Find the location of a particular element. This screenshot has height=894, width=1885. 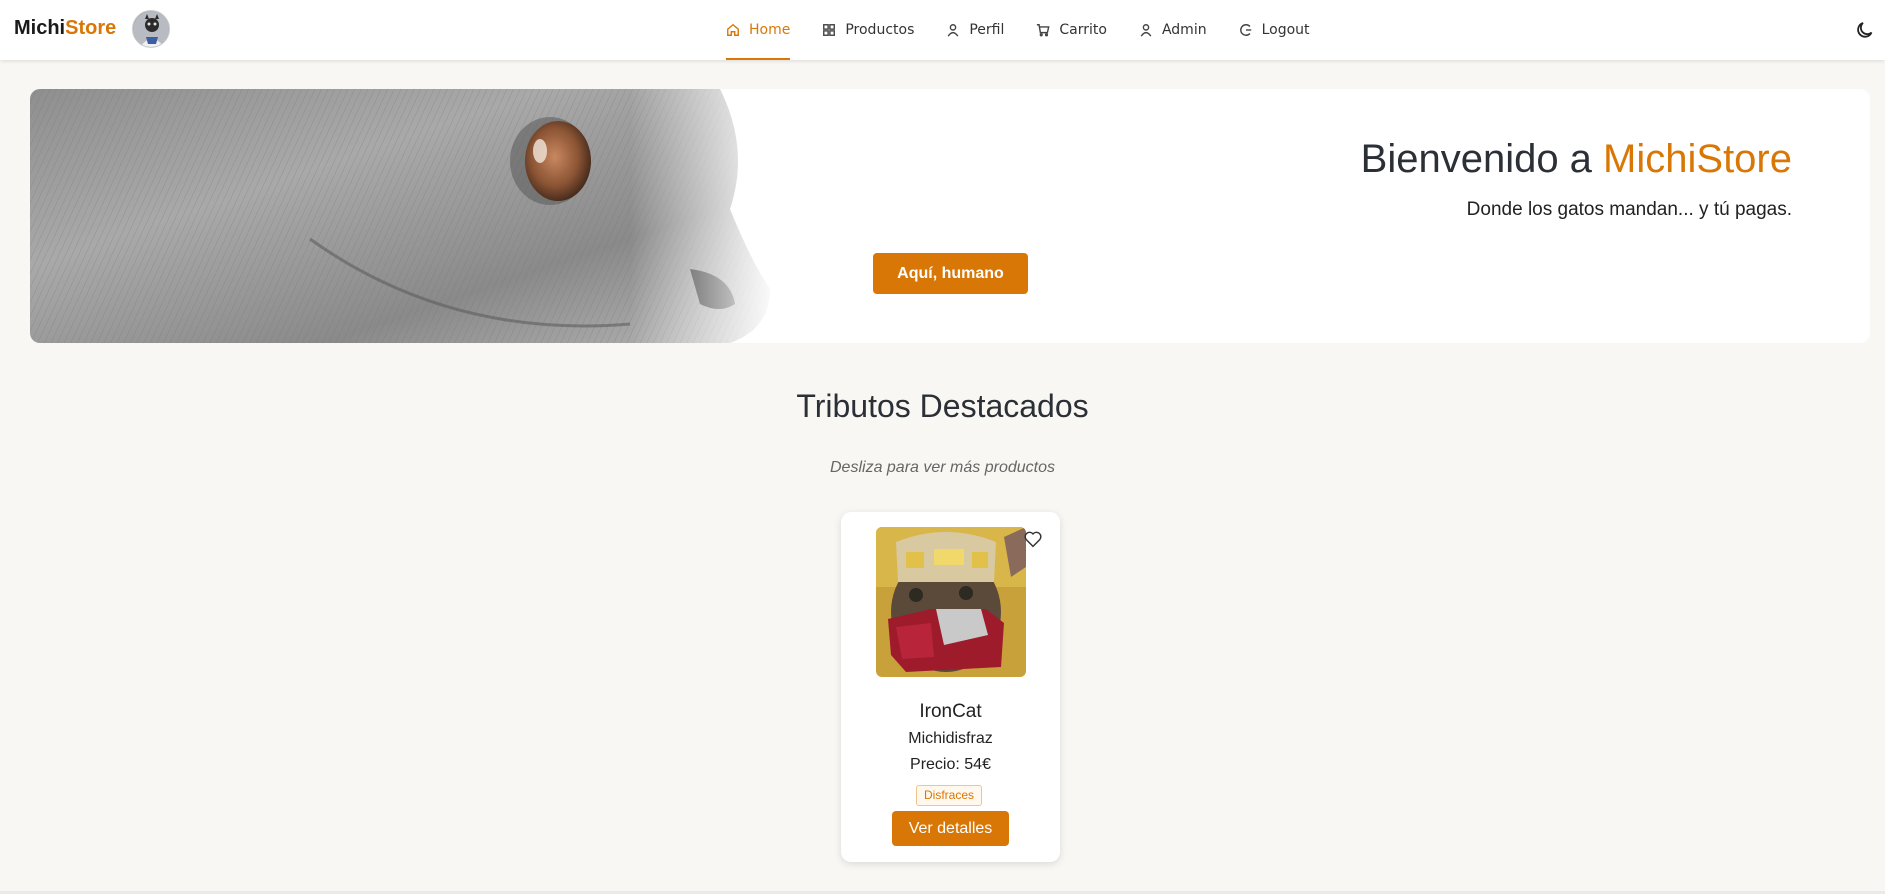

hero-cta-button: Aquí, humano is located at coordinates (950, 273).